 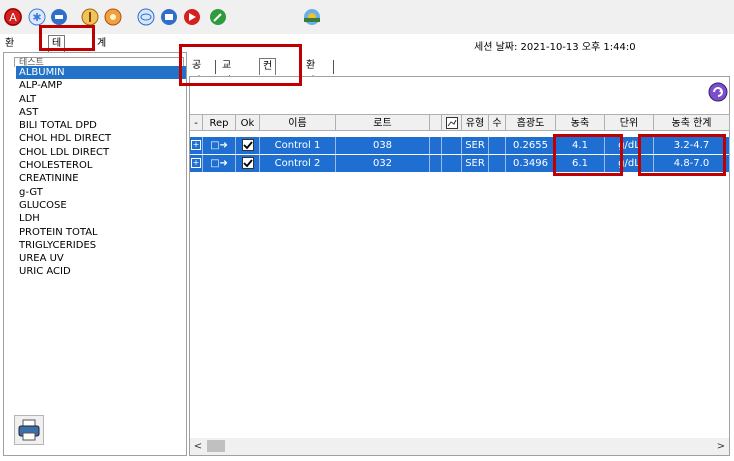 I want to click on list-item: CHOL HDL DIRECT, so click(x=101, y=138).